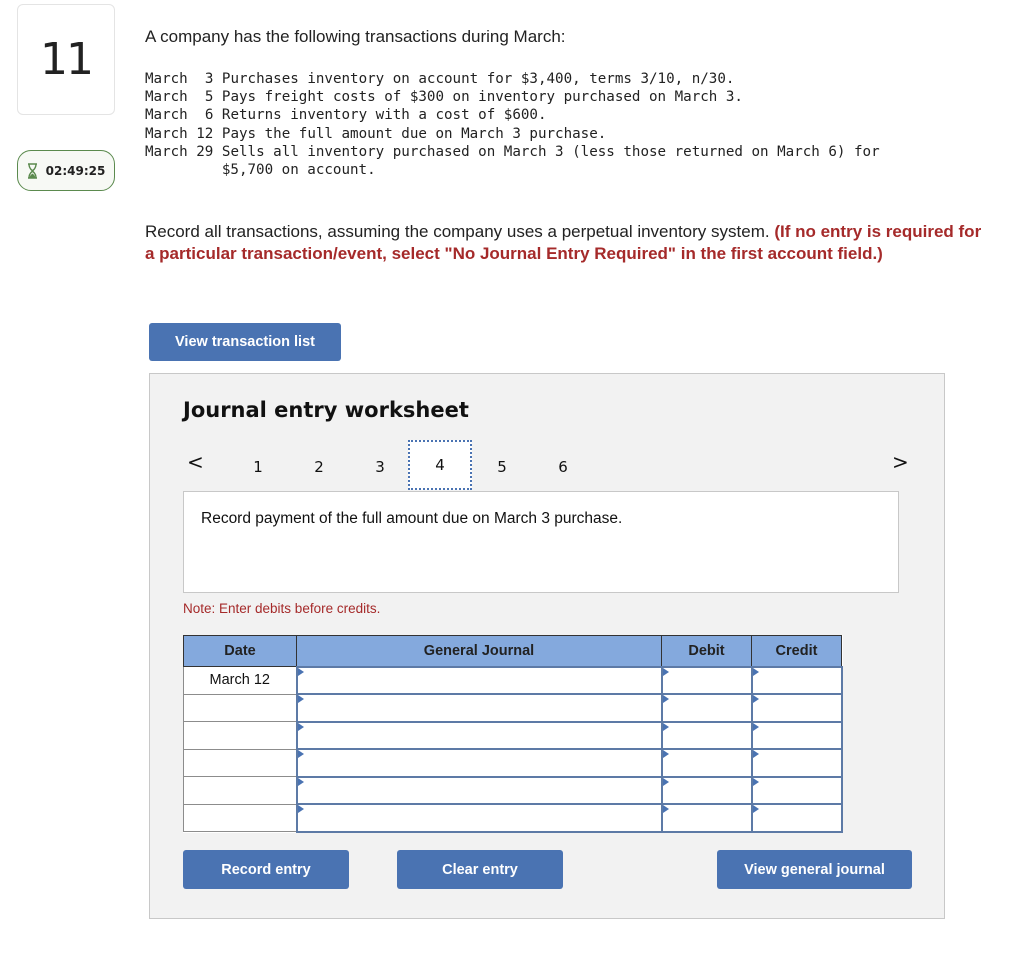 The height and width of the screenshot is (980, 1024). Describe the element at coordinates (480, 869) in the screenshot. I see `clear-entry-button: Clear entry` at that location.